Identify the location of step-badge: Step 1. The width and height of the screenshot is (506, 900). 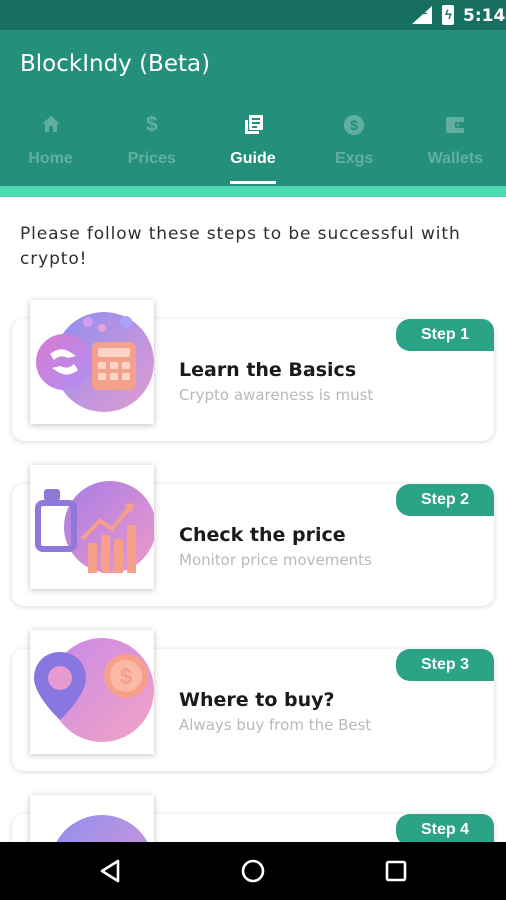
(445, 335).